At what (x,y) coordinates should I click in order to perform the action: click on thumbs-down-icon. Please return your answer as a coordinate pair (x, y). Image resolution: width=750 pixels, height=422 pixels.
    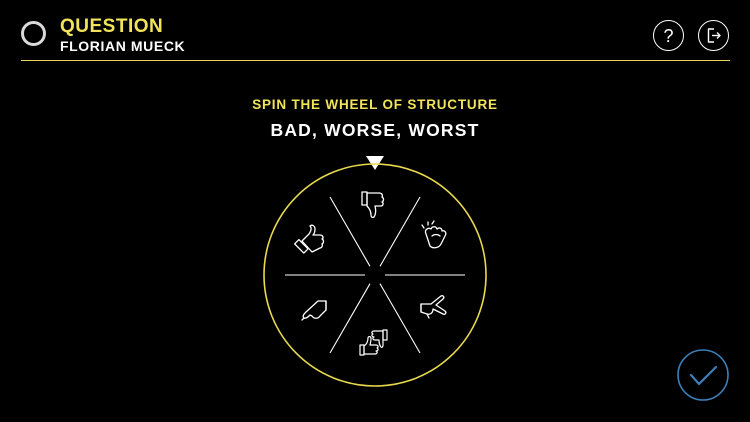
    Looking at the image, I should click on (373, 205).